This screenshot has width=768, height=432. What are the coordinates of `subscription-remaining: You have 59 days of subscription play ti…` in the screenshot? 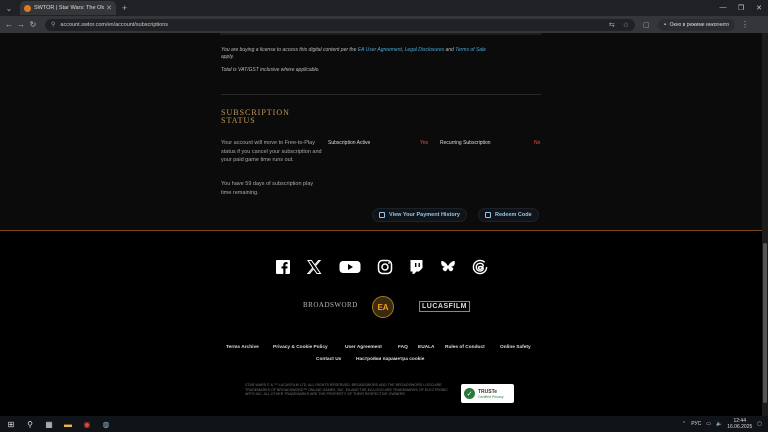 It's located at (267, 188).